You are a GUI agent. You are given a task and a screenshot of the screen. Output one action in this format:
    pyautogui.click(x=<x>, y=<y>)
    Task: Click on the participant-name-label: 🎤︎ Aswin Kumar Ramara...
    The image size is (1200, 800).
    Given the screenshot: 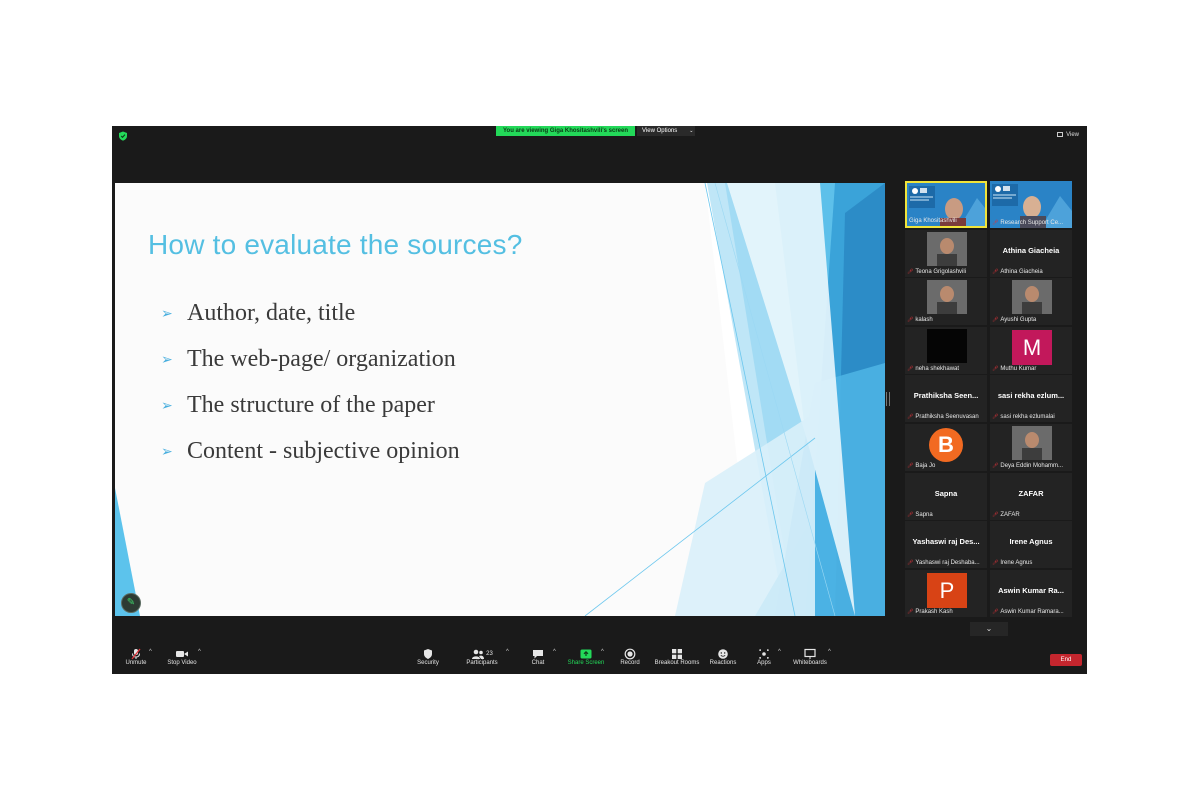 What is the action you would take?
    pyautogui.click(x=1031, y=612)
    